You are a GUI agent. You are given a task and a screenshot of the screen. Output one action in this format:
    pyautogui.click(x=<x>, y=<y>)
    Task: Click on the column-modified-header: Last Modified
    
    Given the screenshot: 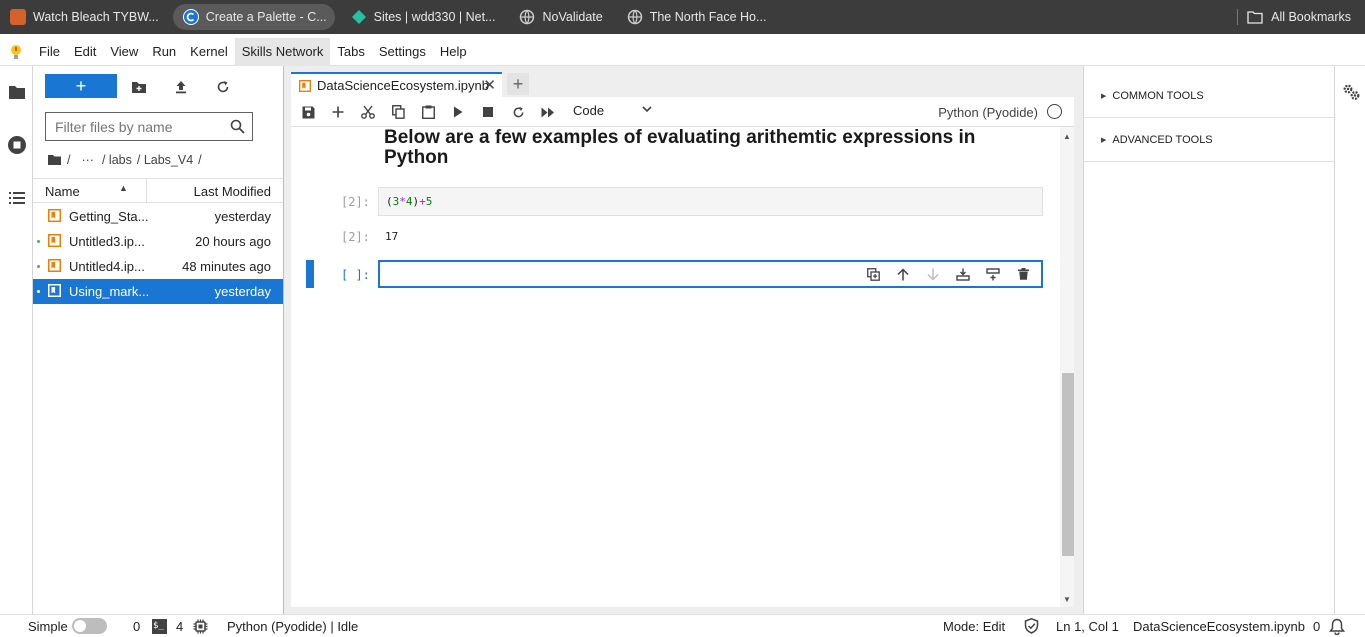 What is the action you would take?
    pyautogui.click(x=232, y=191)
    